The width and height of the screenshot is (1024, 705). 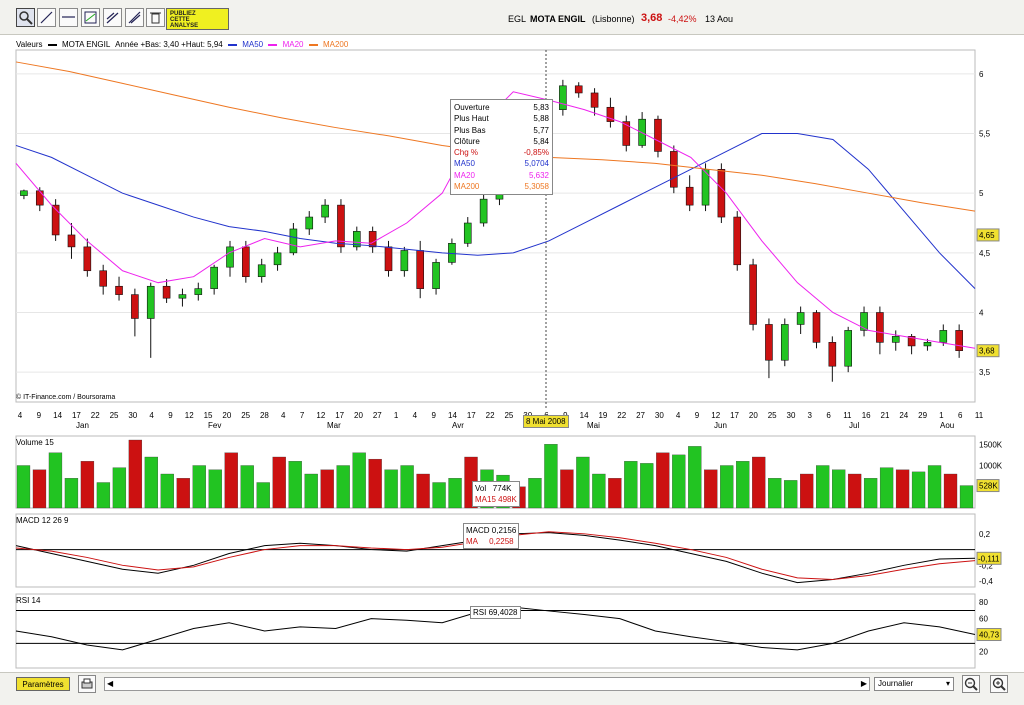 What do you see at coordinates (43, 684) in the screenshot?
I see `parameters-button: Paramètres` at bounding box center [43, 684].